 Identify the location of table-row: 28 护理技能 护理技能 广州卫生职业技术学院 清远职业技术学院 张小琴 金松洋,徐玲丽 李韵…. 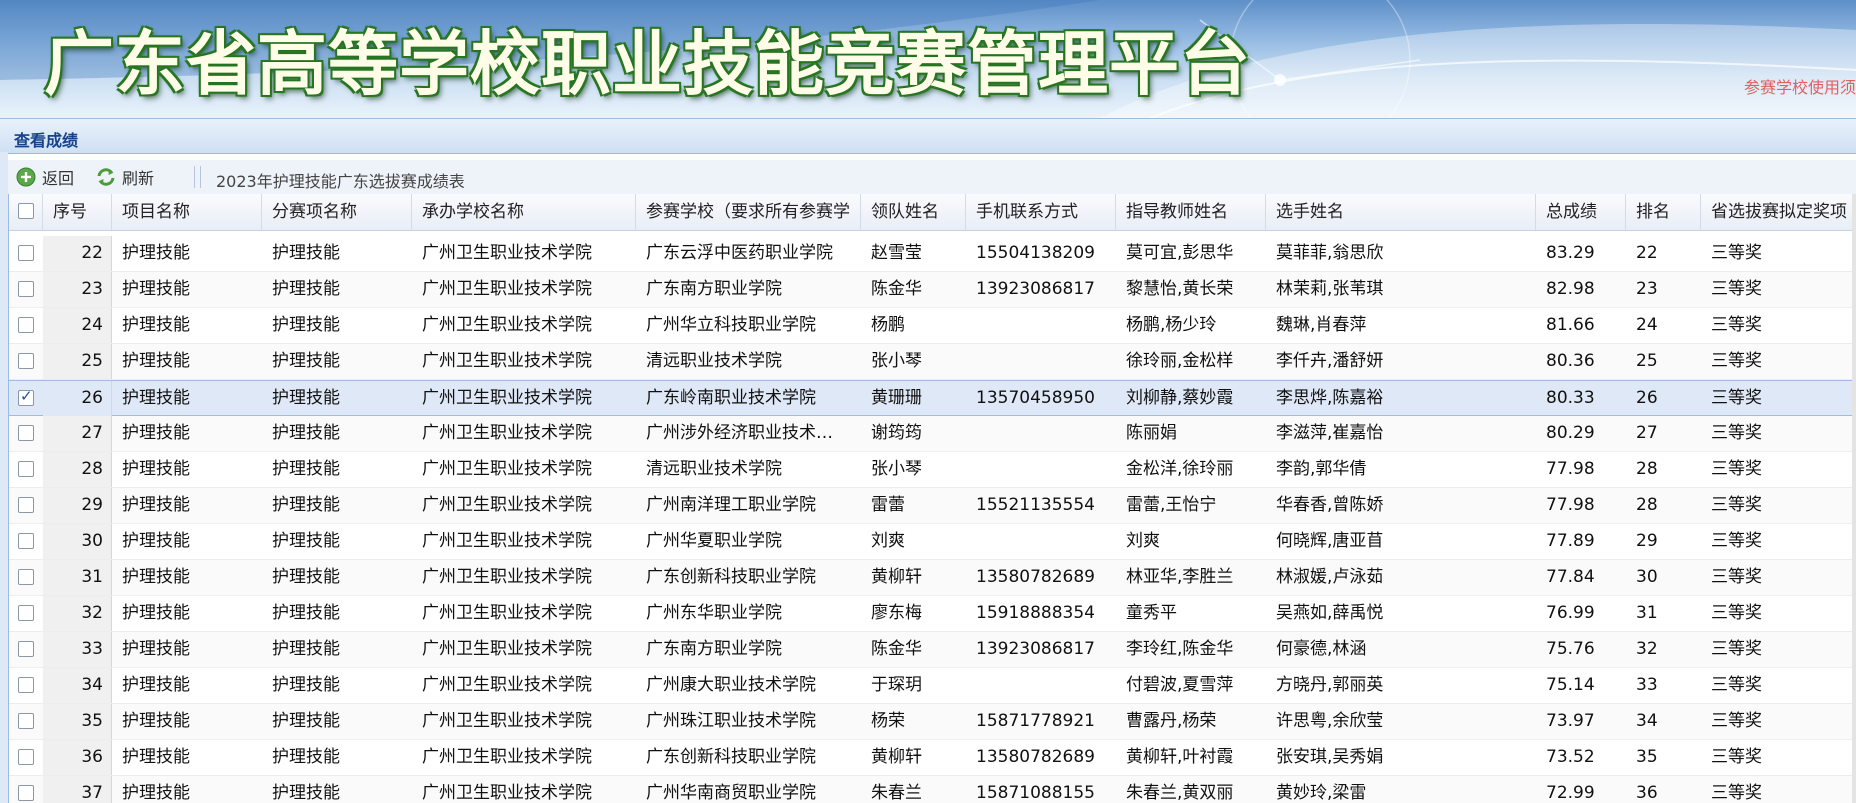
(932, 470).